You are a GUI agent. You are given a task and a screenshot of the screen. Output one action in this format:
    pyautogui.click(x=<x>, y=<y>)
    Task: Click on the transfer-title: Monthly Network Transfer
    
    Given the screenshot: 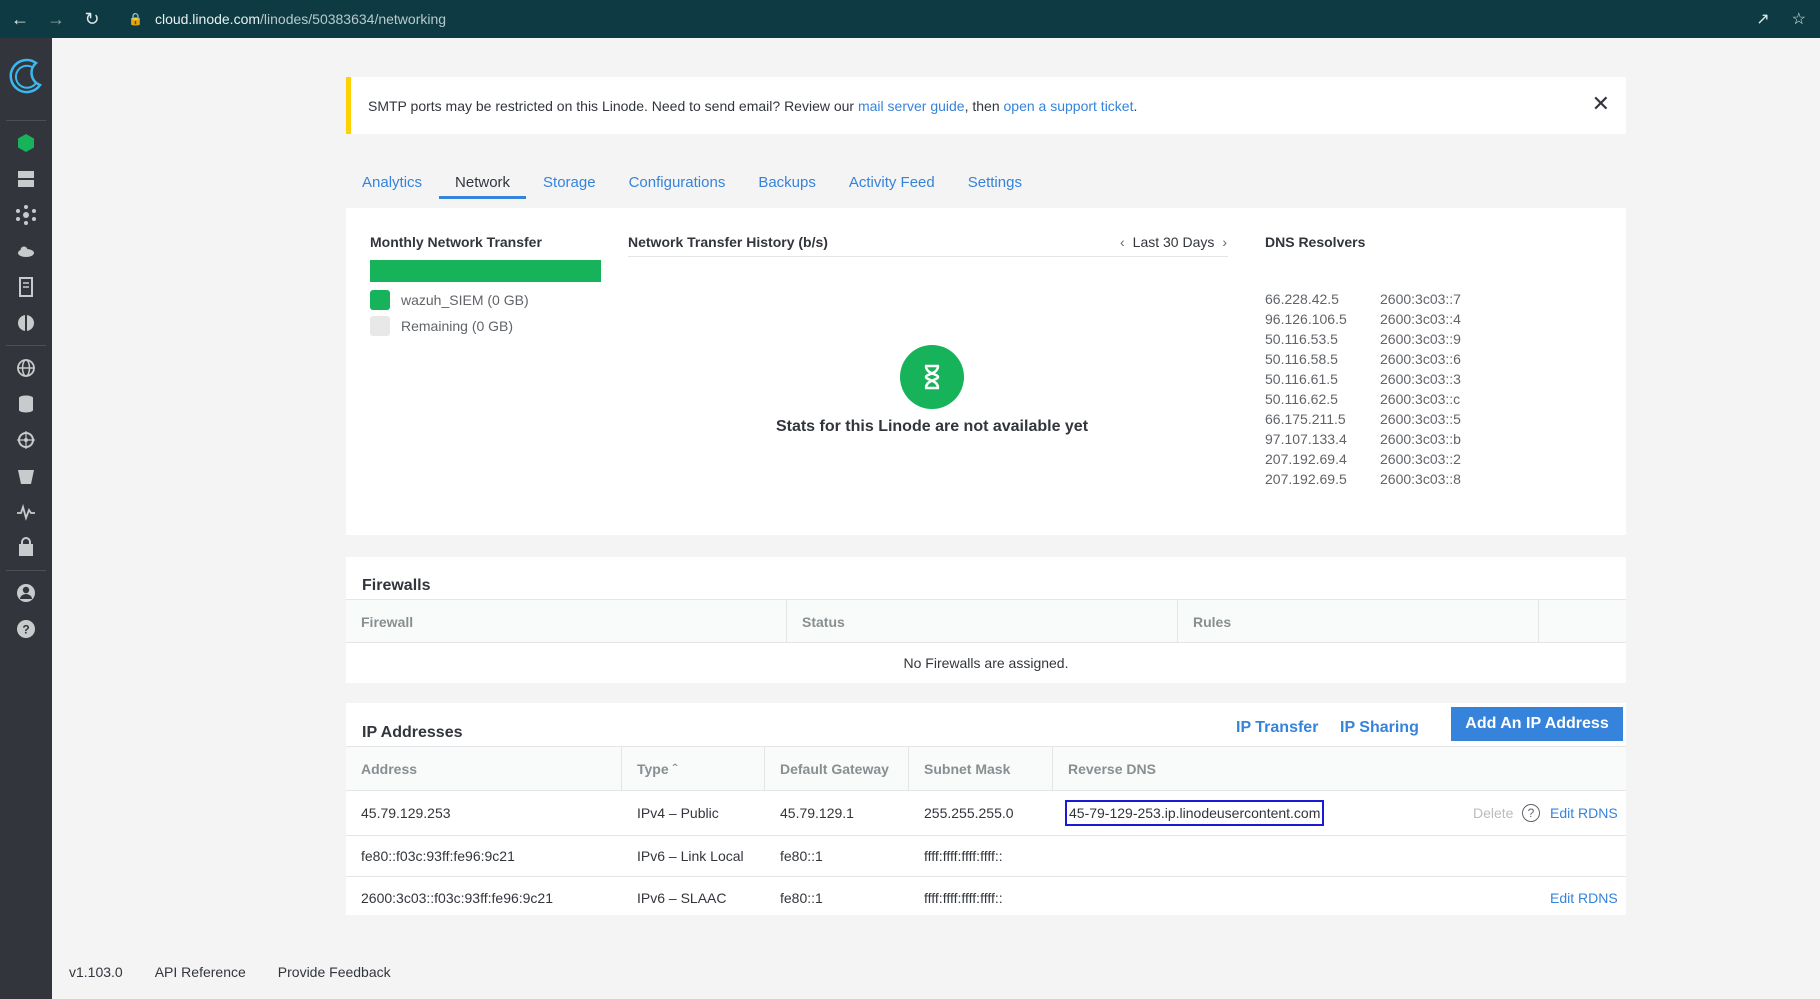 What is the action you would take?
    pyautogui.click(x=456, y=242)
    